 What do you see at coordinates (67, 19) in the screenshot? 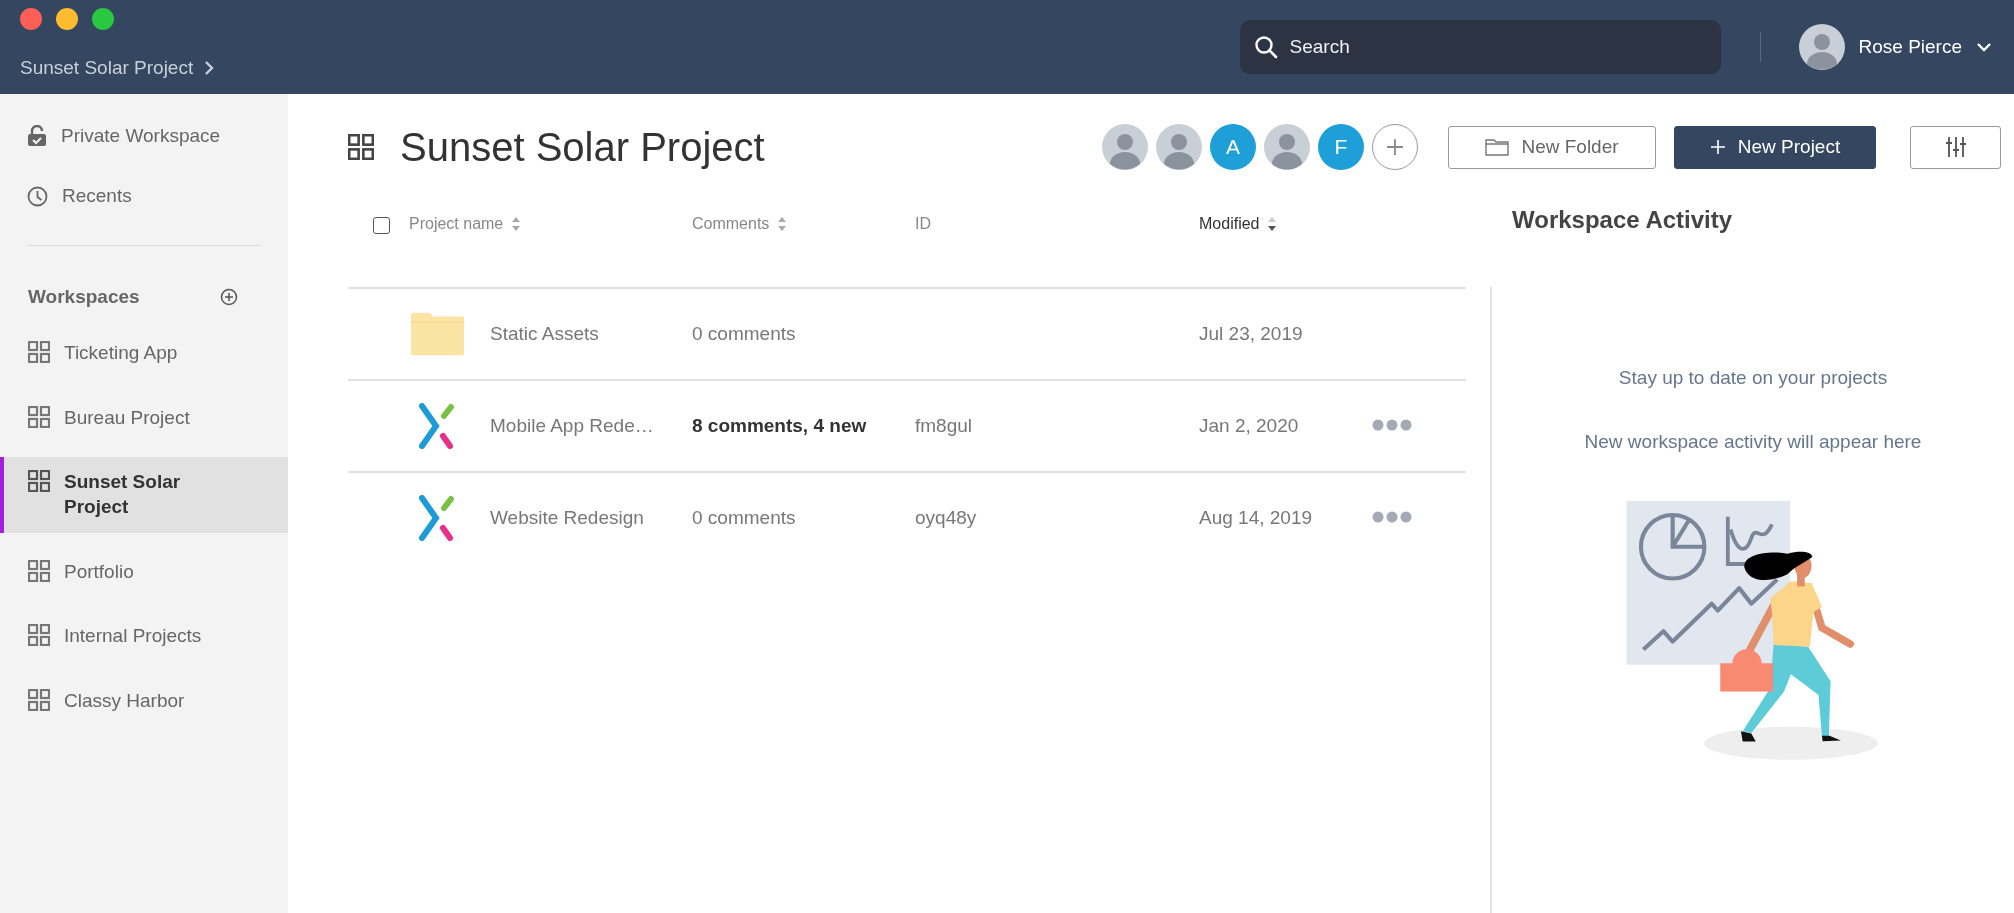
I see `minimize-button` at bounding box center [67, 19].